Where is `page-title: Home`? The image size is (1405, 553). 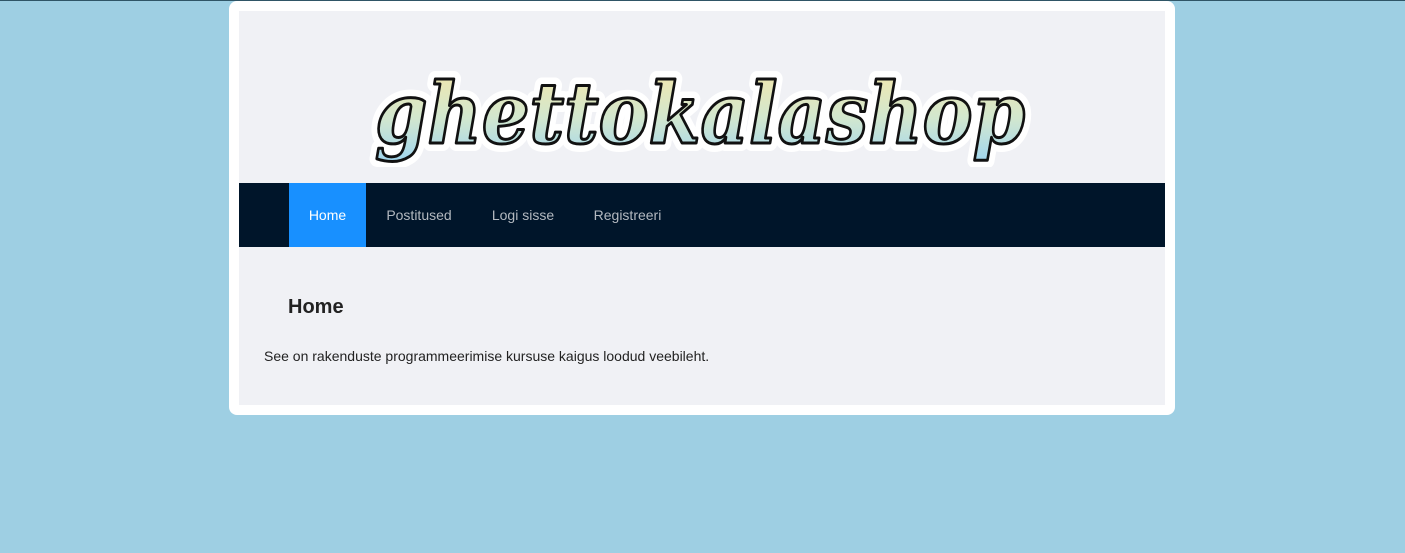 page-title: Home is located at coordinates (316, 307).